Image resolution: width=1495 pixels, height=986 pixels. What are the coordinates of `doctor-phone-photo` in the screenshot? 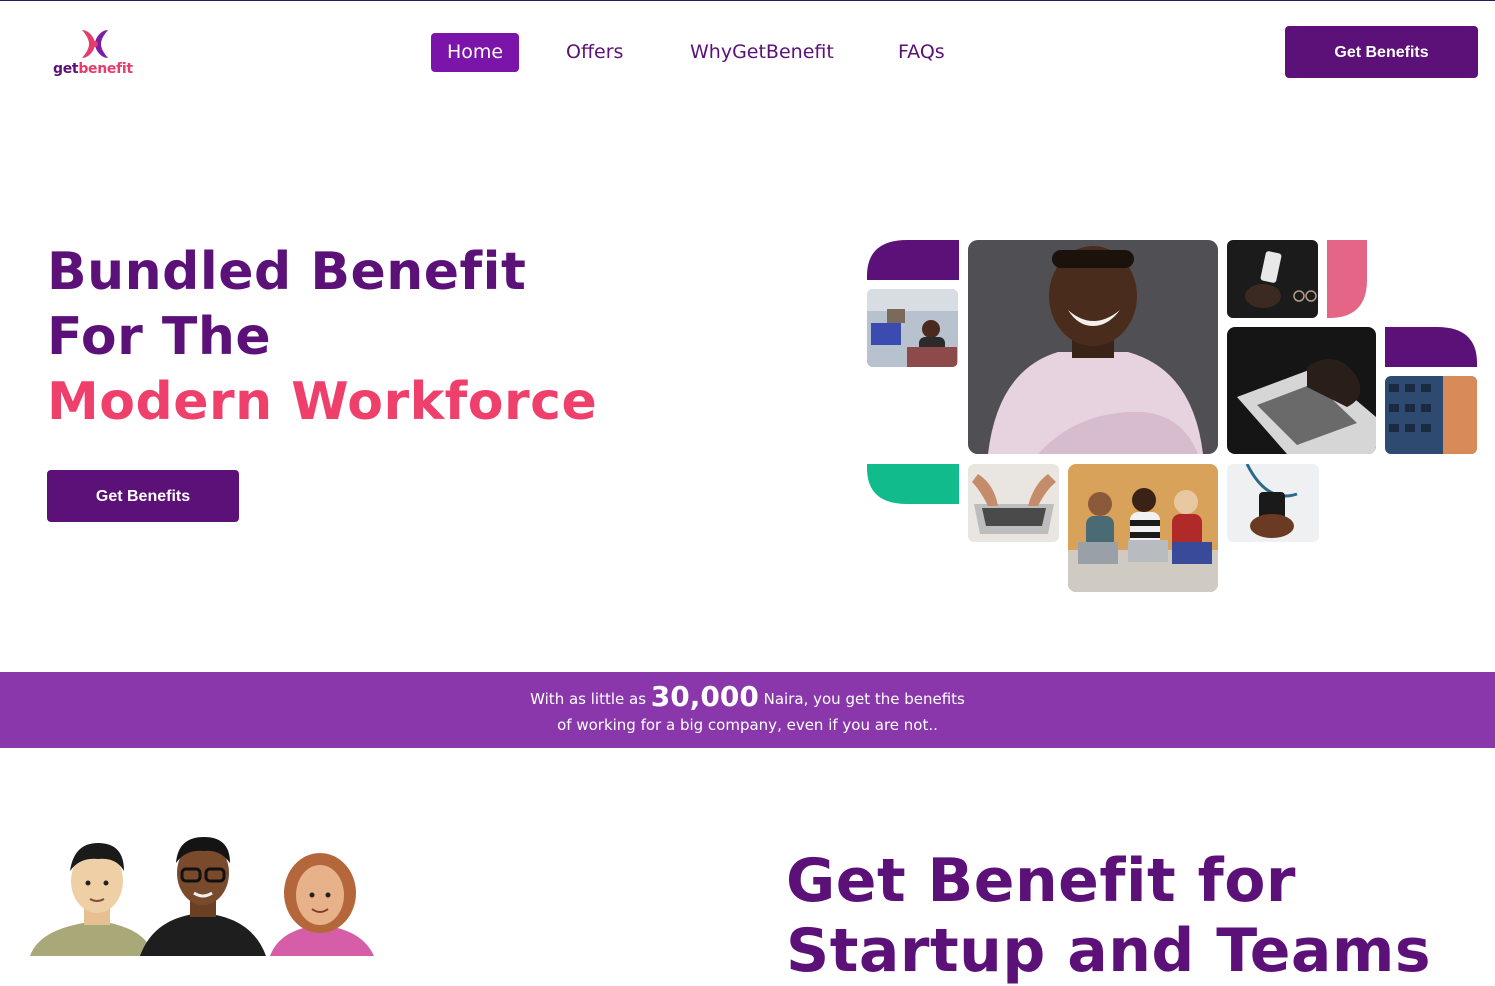 It's located at (1273, 503).